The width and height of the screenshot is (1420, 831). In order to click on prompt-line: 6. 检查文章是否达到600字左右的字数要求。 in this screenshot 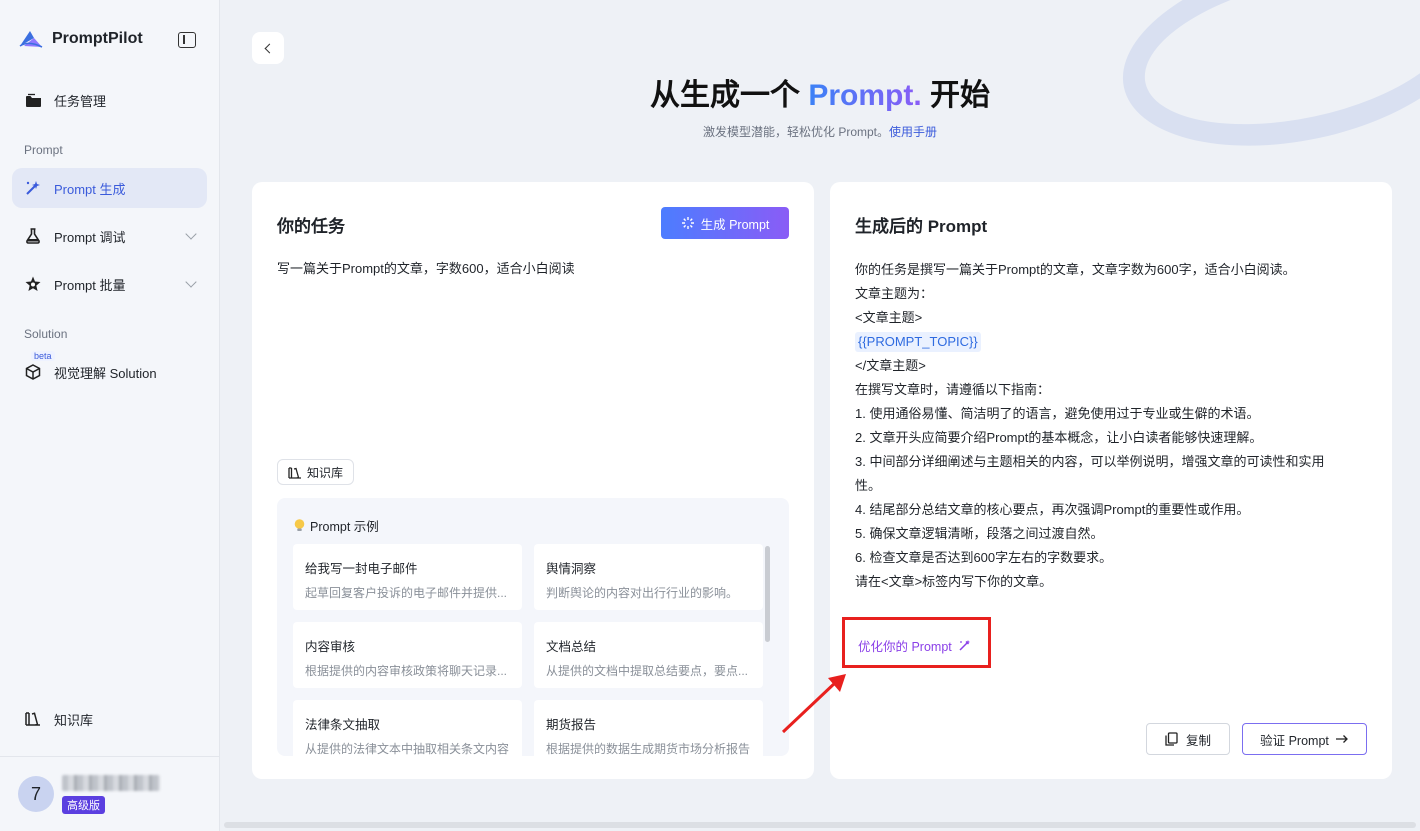, I will do `click(984, 557)`.